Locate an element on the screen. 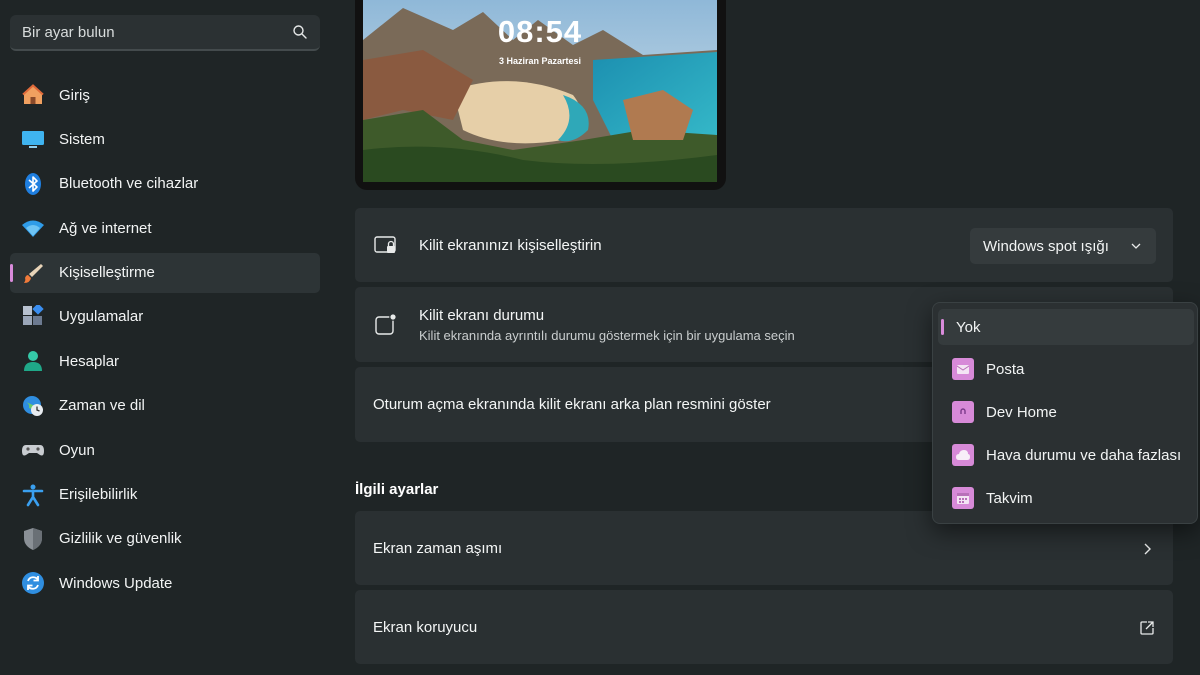  search-box: Bir ayar bulun is located at coordinates (165, 33).